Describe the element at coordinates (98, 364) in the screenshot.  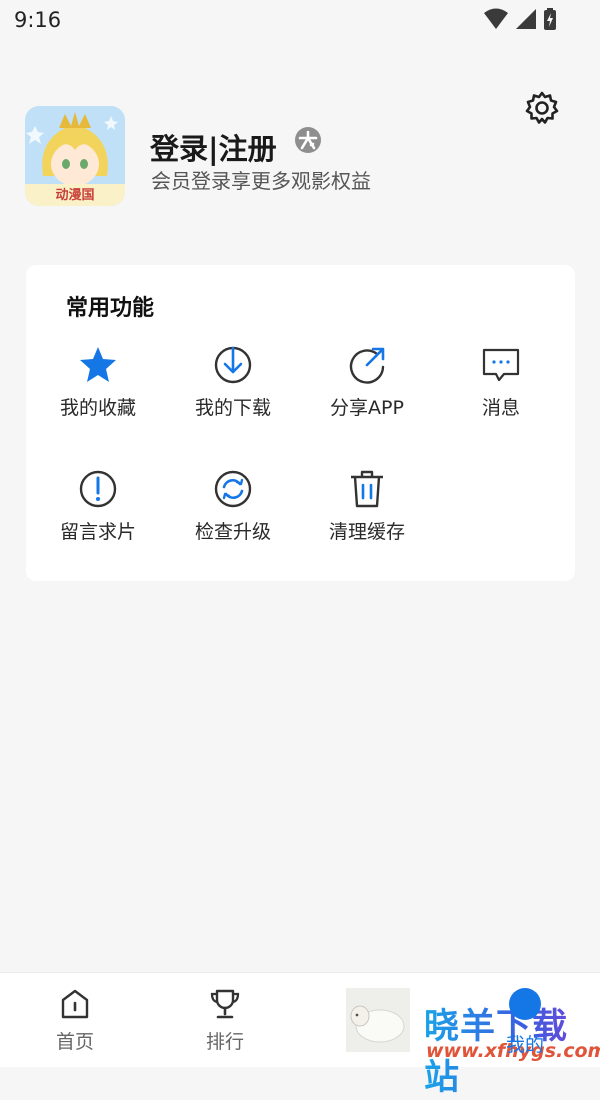
I see `star-icon` at that location.